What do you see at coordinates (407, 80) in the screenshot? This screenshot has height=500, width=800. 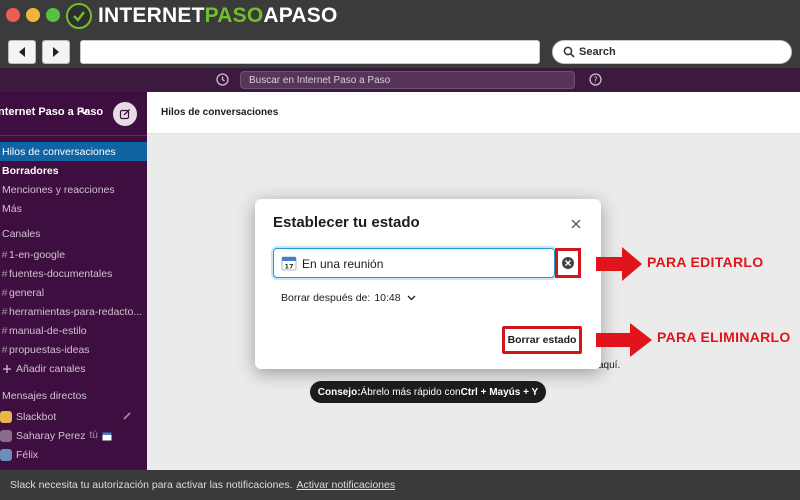 I see `slack-search-bar: Buscar en Internet Paso a Paso` at bounding box center [407, 80].